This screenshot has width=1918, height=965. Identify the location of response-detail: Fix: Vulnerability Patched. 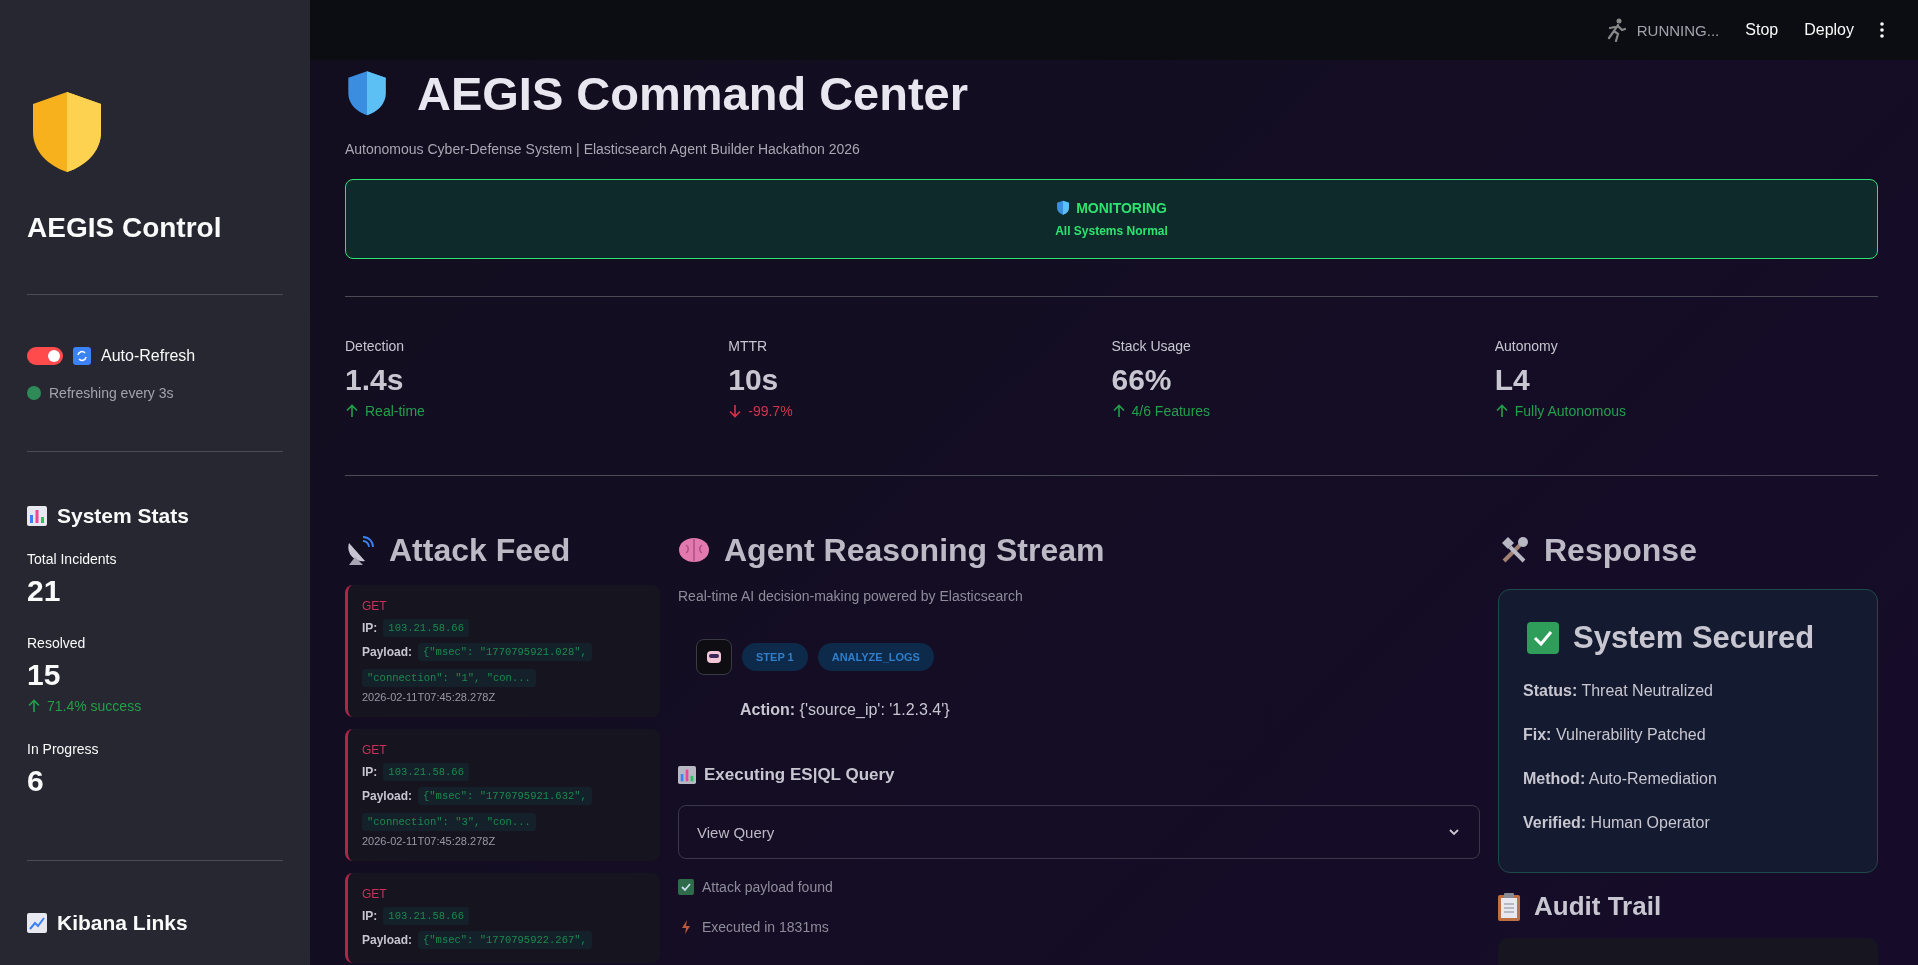
(1615, 735).